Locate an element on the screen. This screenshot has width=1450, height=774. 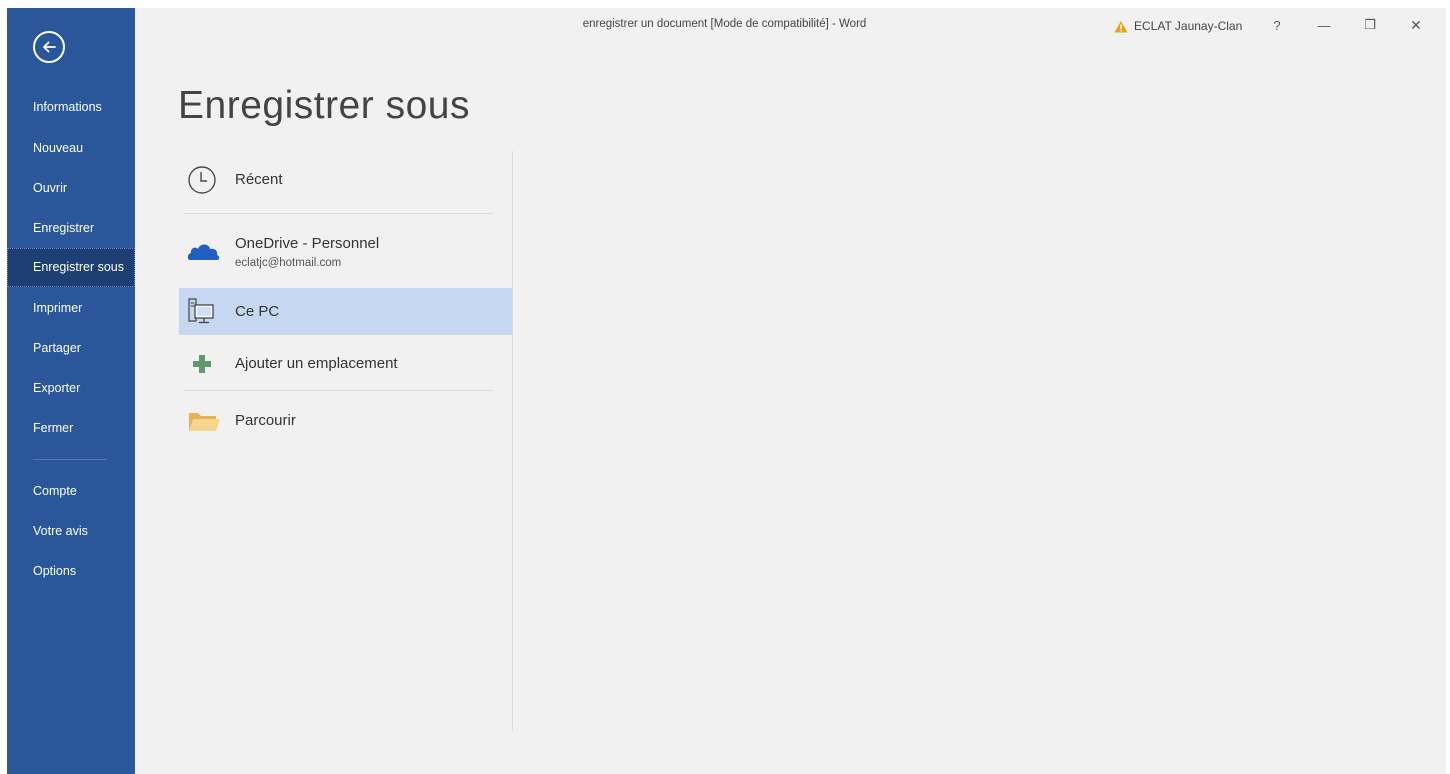
clock-icon is located at coordinates (202, 180).